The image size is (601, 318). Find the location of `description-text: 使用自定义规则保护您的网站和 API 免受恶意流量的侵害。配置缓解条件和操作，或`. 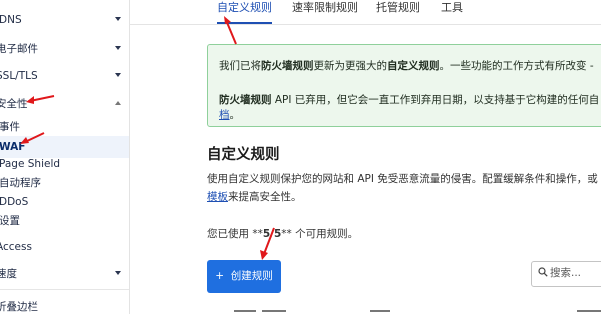

description-text: 使用自定义规则保护您的网站和 API 免受恶意流量的侵害。配置缓解条件和操作，或 is located at coordinates (402, 179).